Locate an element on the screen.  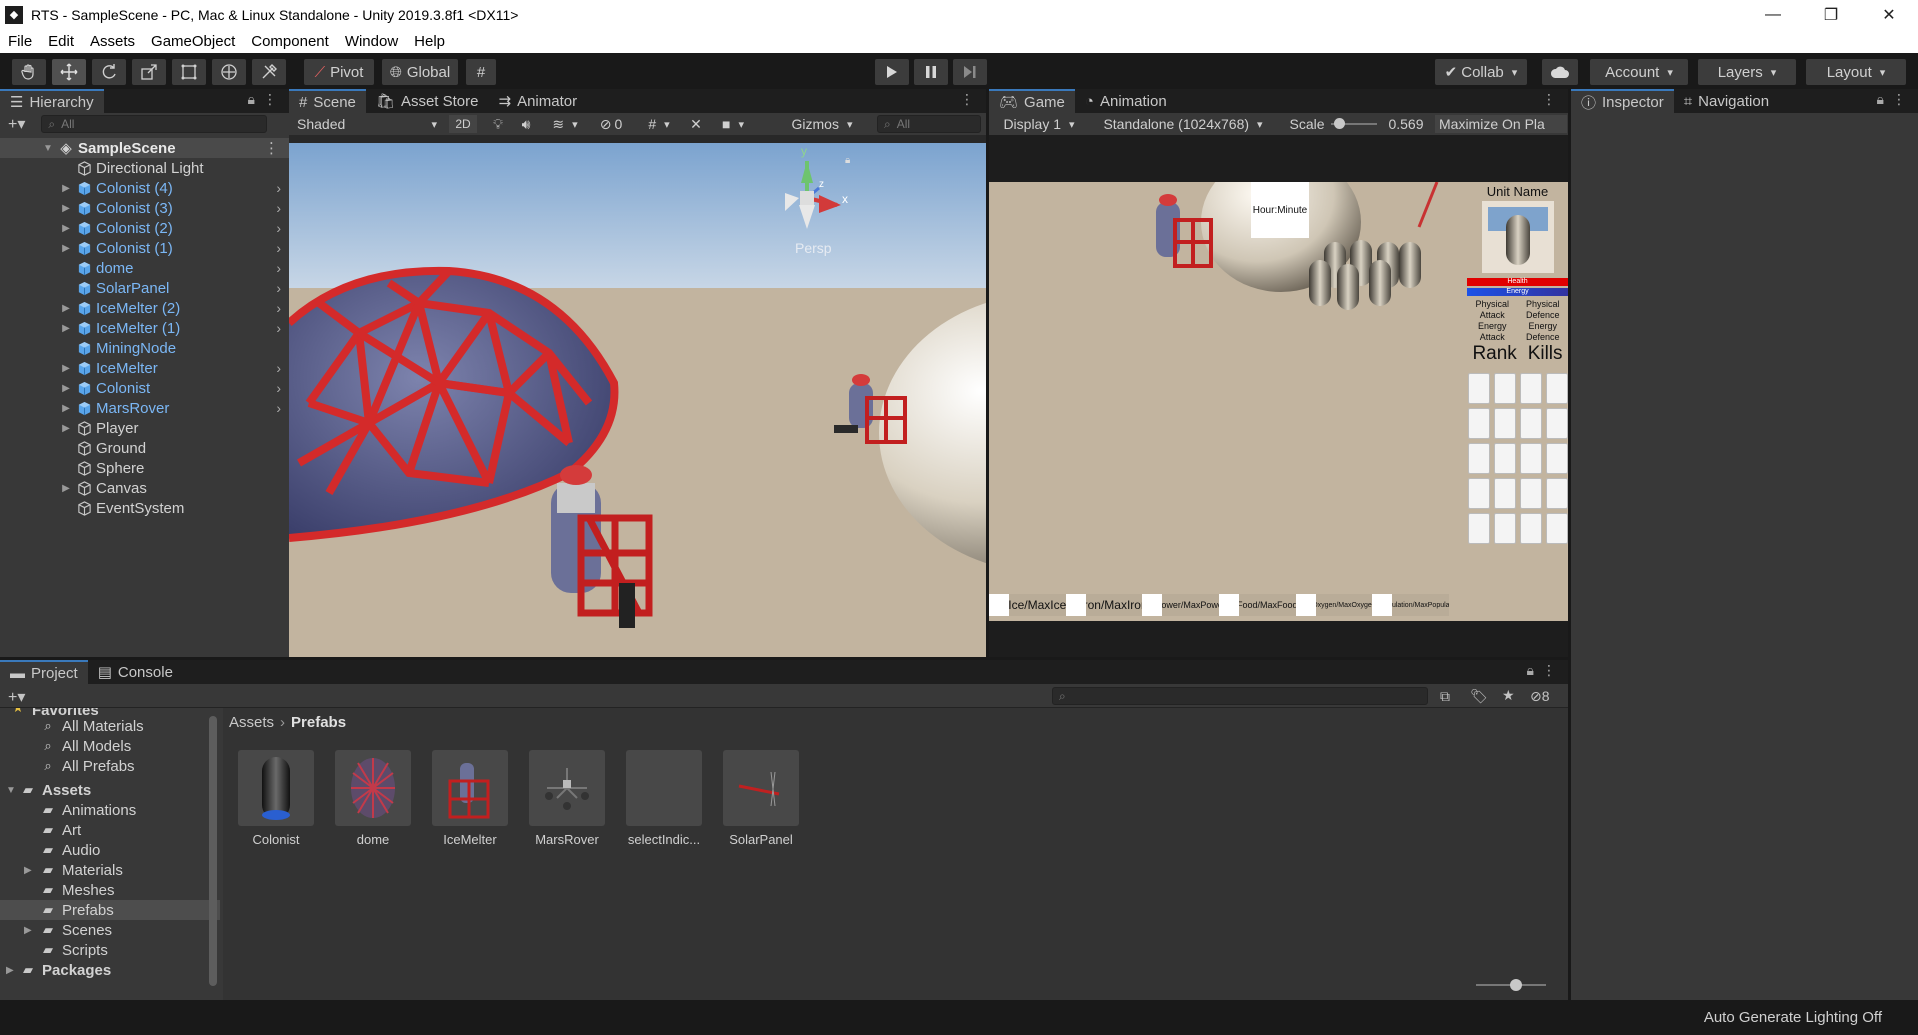
hidden-packages-toggle: ⊘8 is located at coordinates (1540, 696).